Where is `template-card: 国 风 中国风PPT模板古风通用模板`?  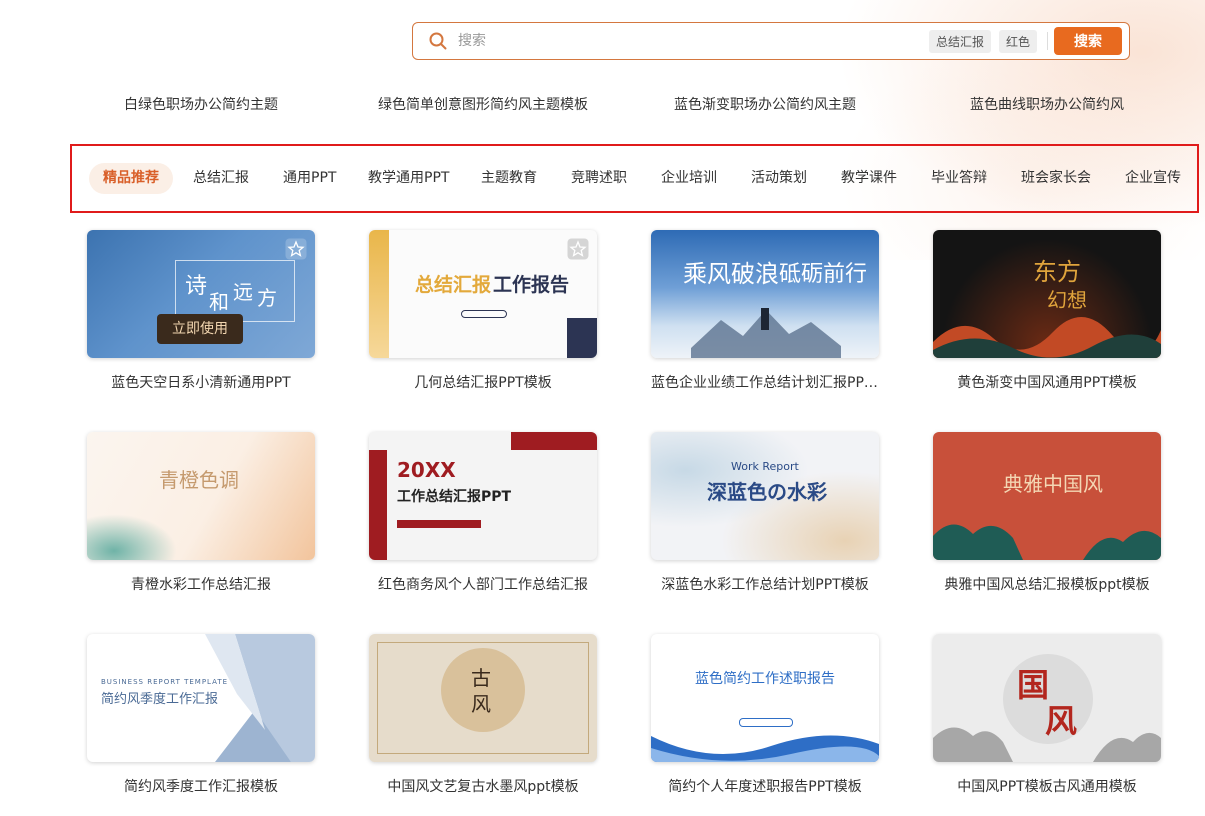
template-card: 国 风 中国风PPT模板古风通用模板 is located at coordinates (1047, 715).